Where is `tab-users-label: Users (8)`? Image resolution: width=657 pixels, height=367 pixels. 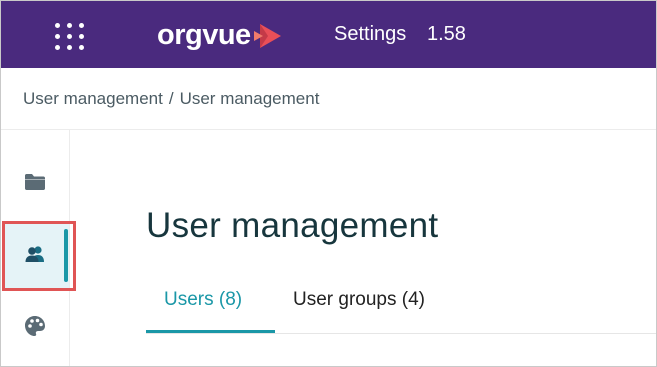
tab-users-label: Users (8) is located at coordinates (203, 299).